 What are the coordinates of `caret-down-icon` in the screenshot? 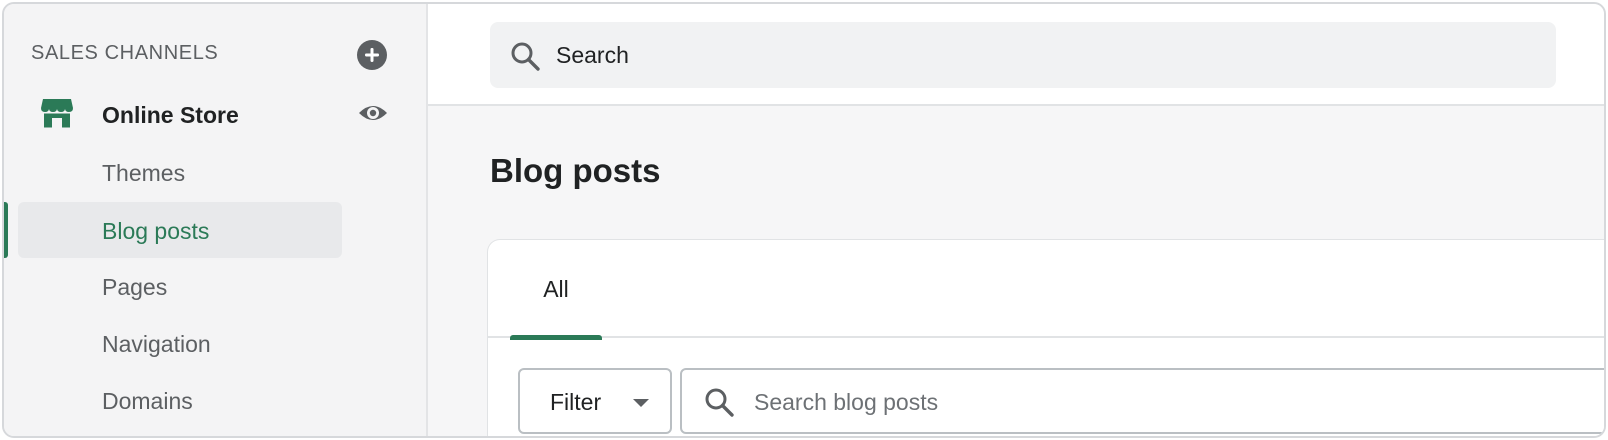 It's located at (641, 403).